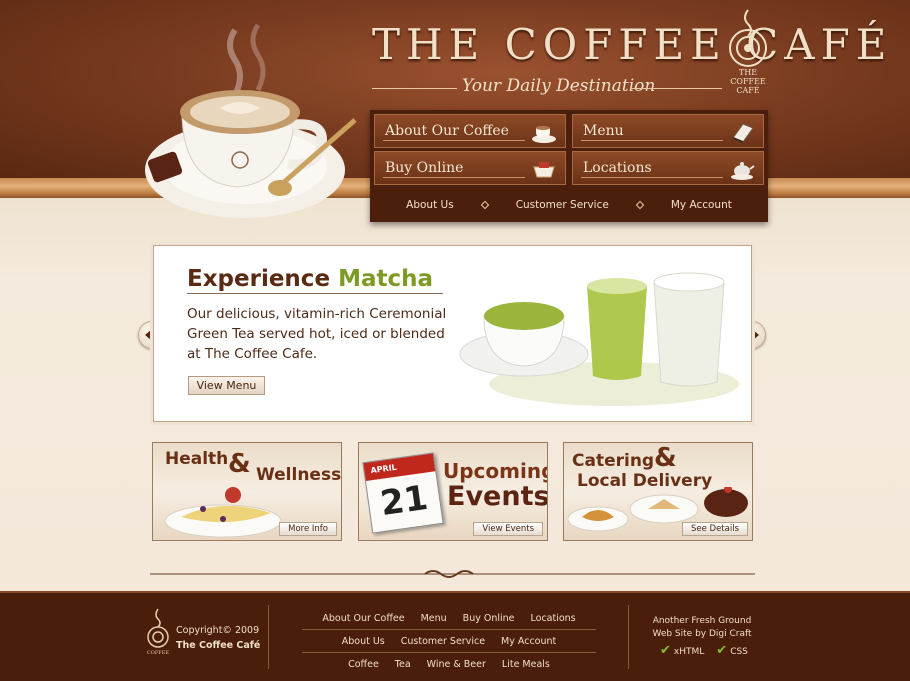  What do you see at coordinates (259, 279) in the screenshot?
I see `banner-title-main: Experience` at bounding box center [259, 279].